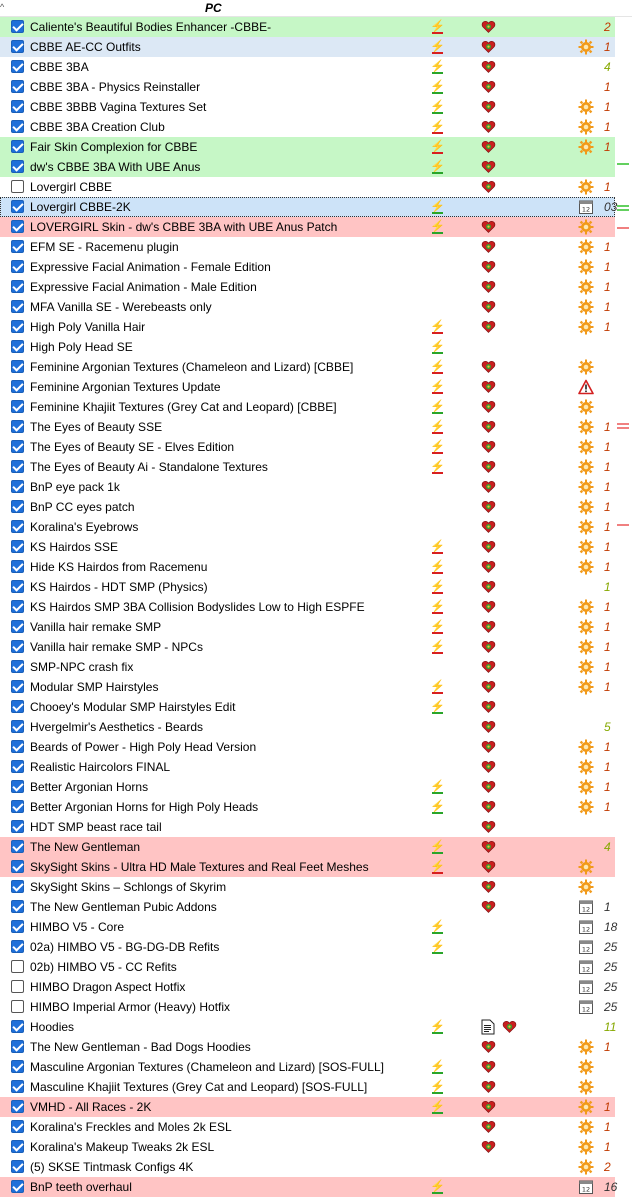 This screenshot has width=632, height=1201. What do you see at coordinates (307, 547) in the screenshot?
I see `mod-row: KS Hairdos SSE ⚡ 1` at bounding box center [307, 547].